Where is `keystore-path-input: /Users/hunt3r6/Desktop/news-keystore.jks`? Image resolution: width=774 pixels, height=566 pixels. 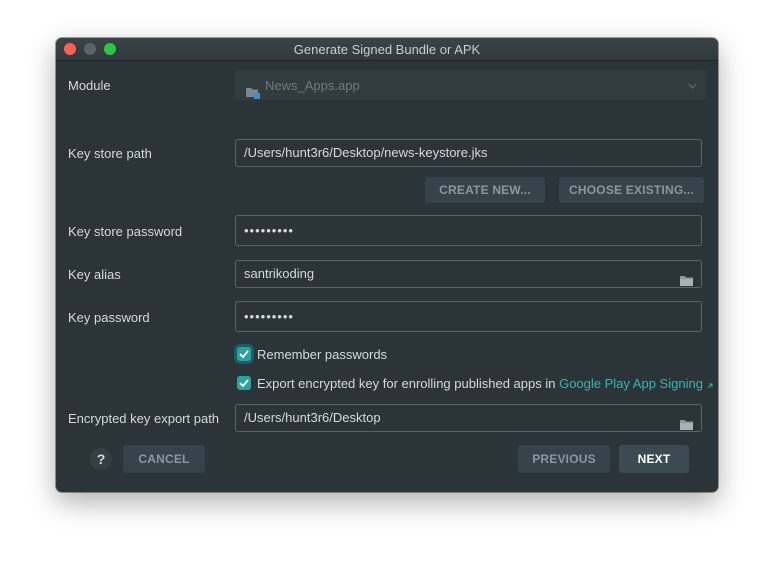 keystore-path-input: /Users/hunt3r6/Desktop/news-keystore.jks is located at coordinates (468, 153).